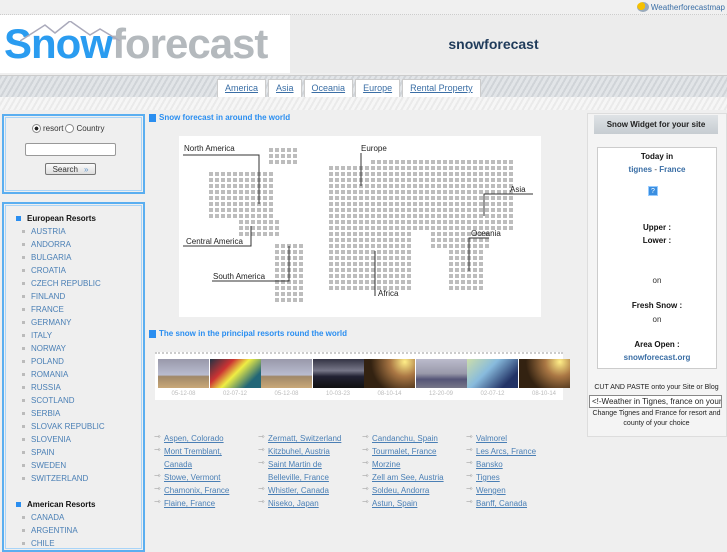  Describe the element at coordinates (203, 438) in the screenshot. I see `resort-link: Aspen, Colorado` at that location.